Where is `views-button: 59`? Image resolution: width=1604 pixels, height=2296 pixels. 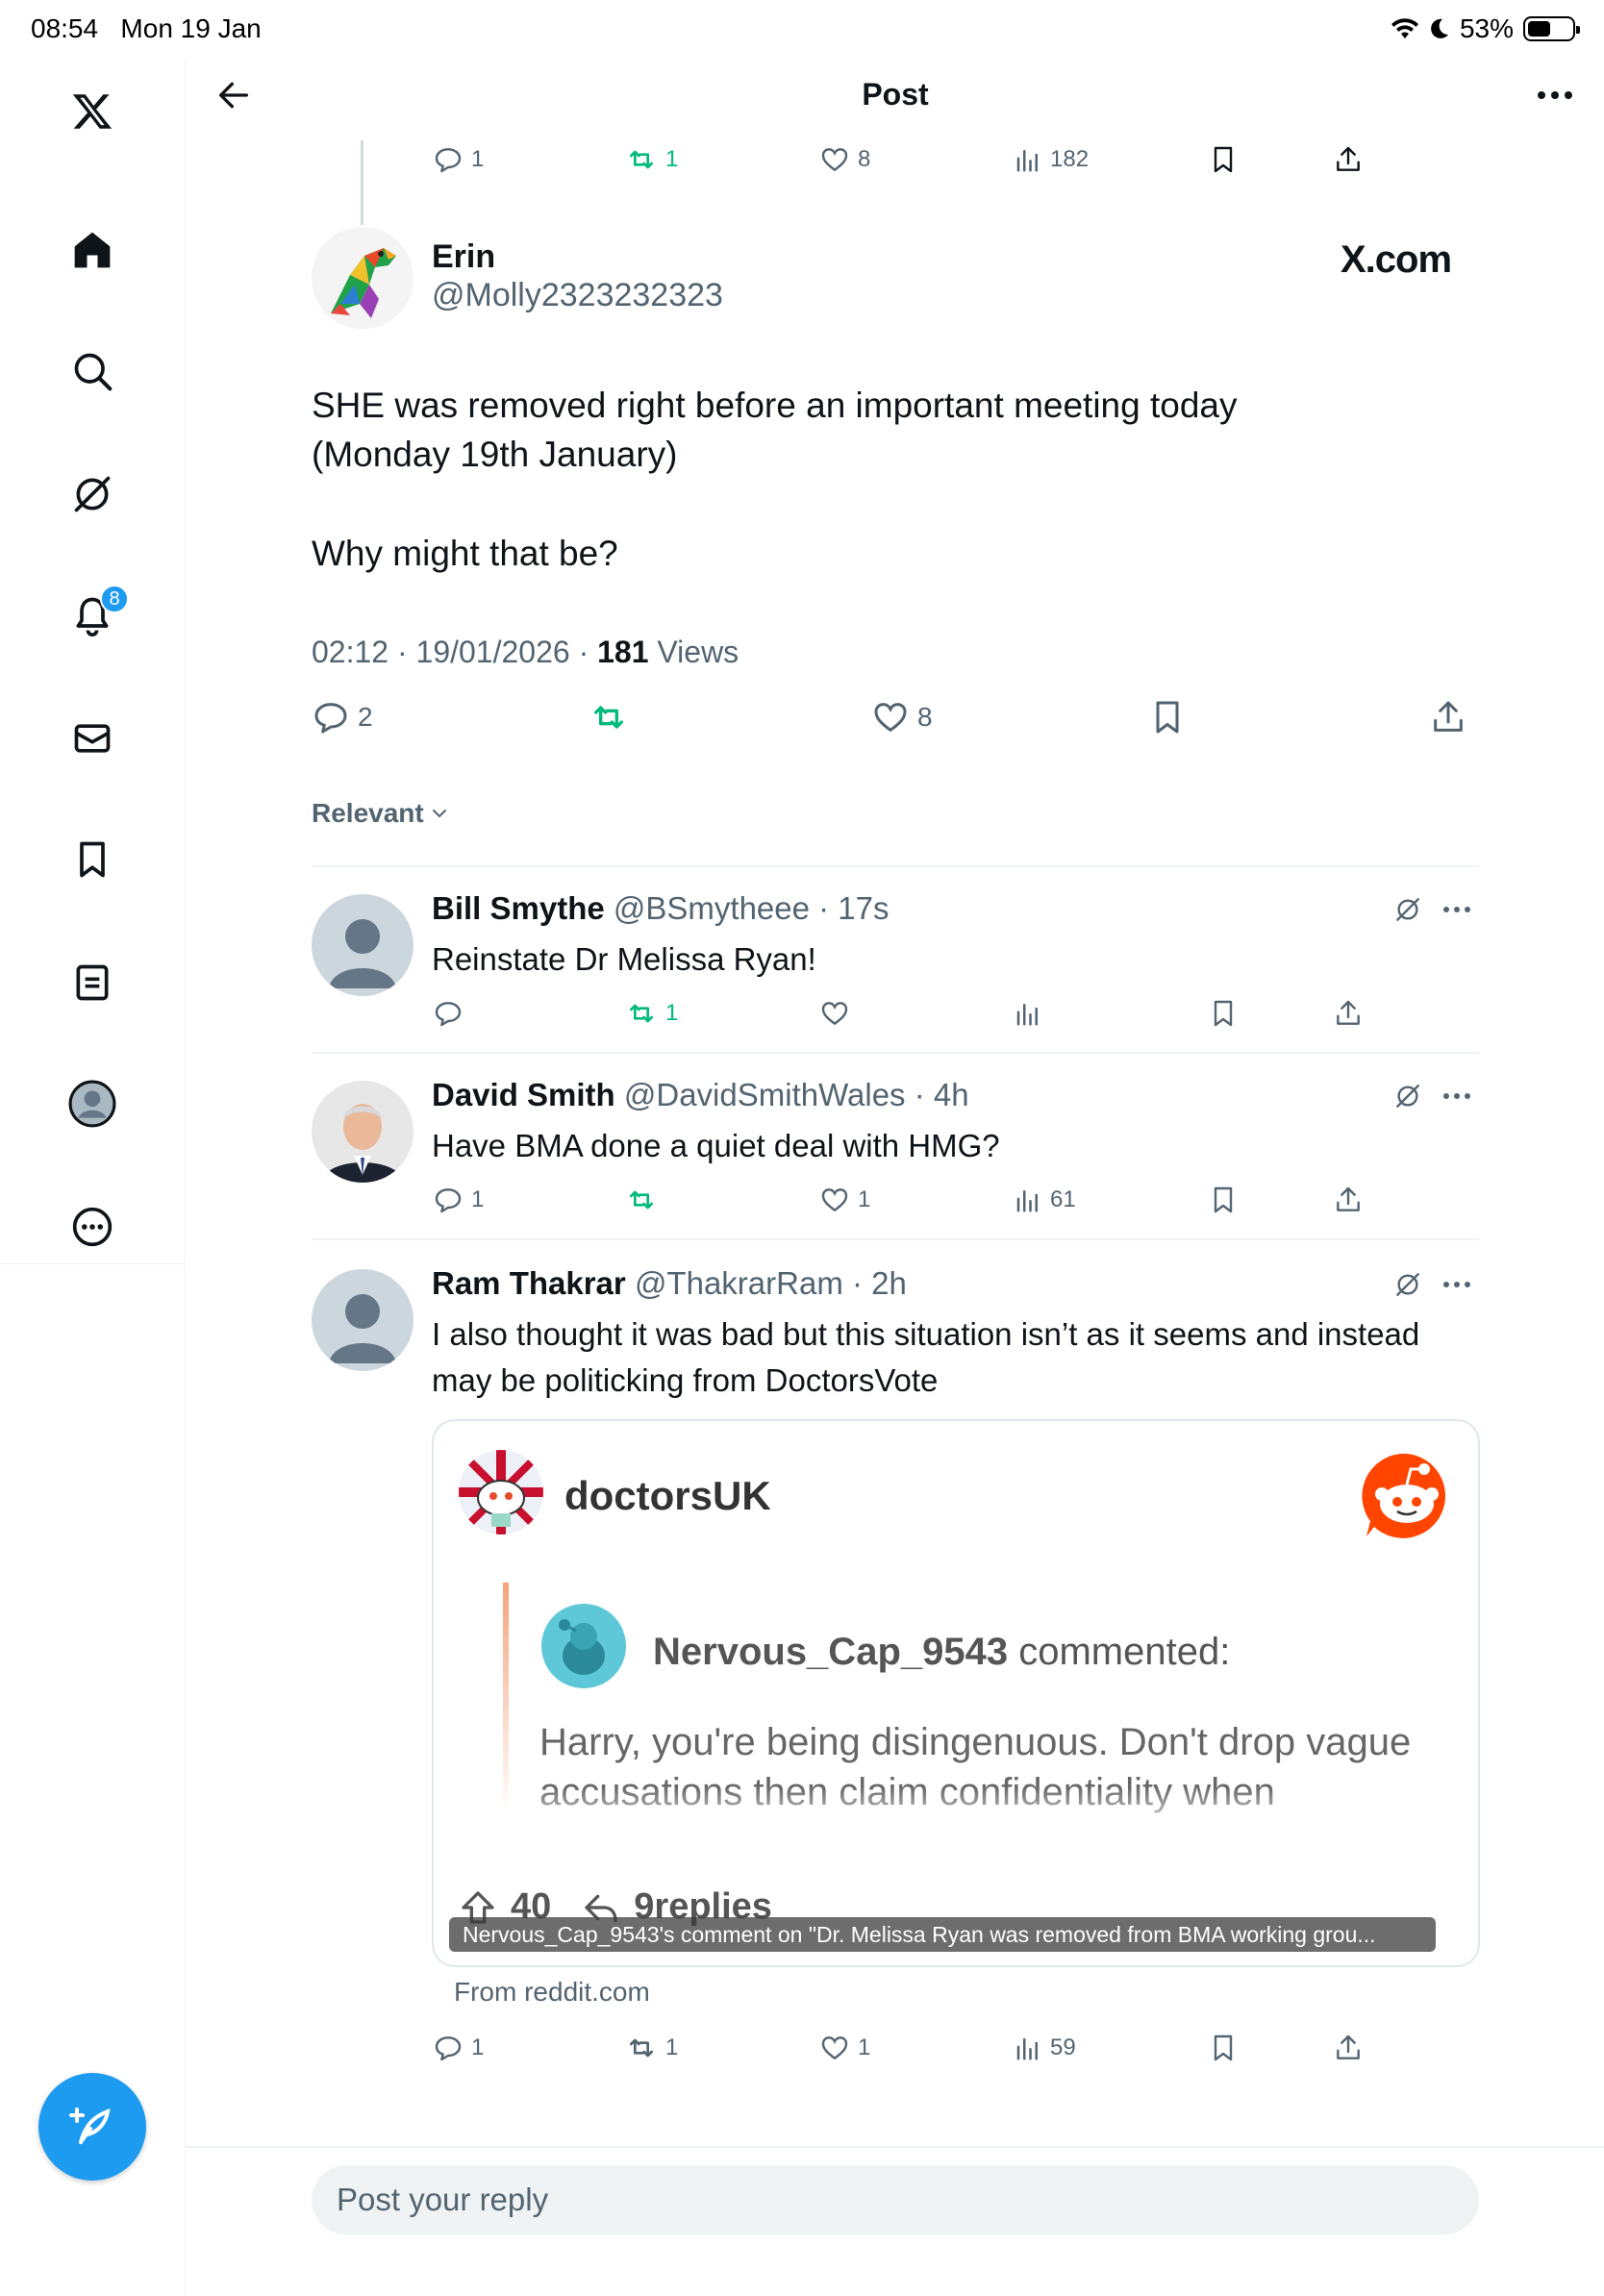 views-button: 59 is located at coordinates (1045, 2048).